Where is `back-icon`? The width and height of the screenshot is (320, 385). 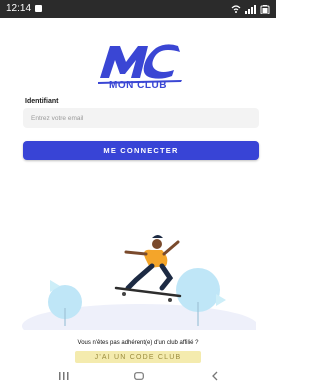 back-icon is located at coordinates (215, 376).